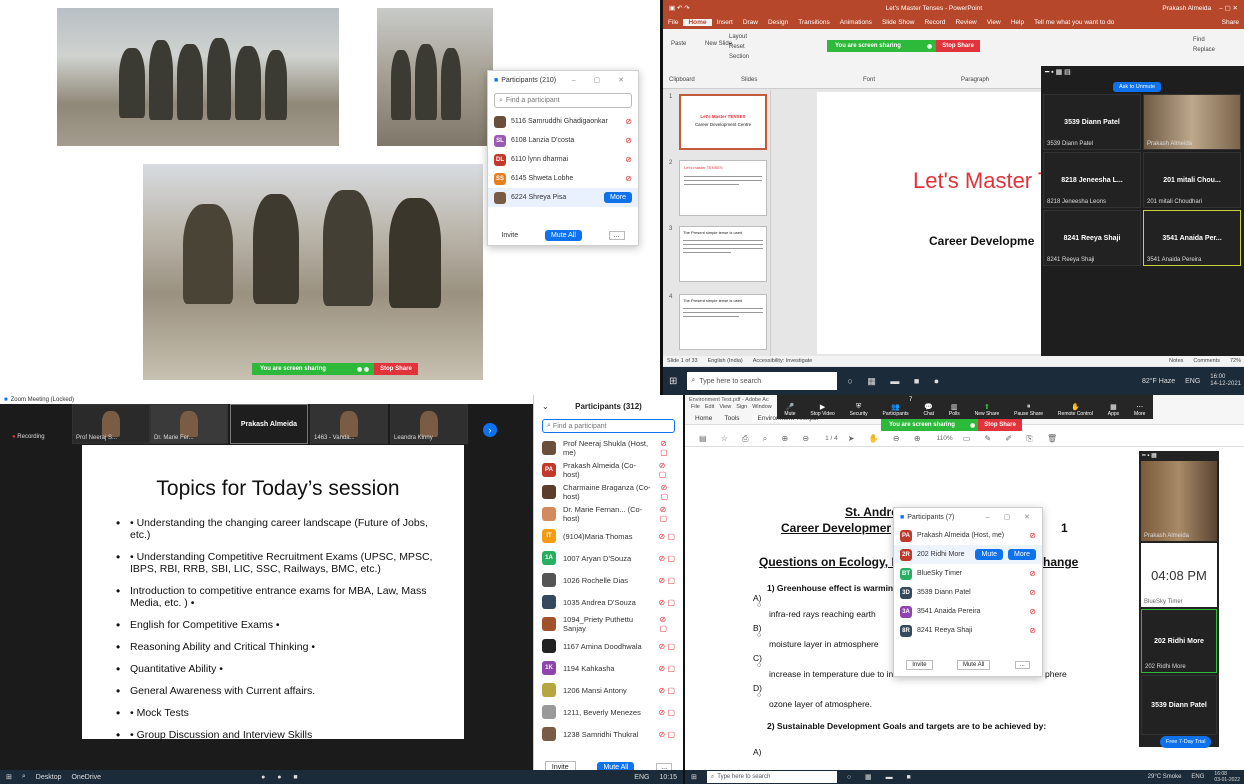  What do you see at coordinates (718, 44) in the screenshot?
I see `new-slide-button: New Slide` at bounding box center [718, 44].